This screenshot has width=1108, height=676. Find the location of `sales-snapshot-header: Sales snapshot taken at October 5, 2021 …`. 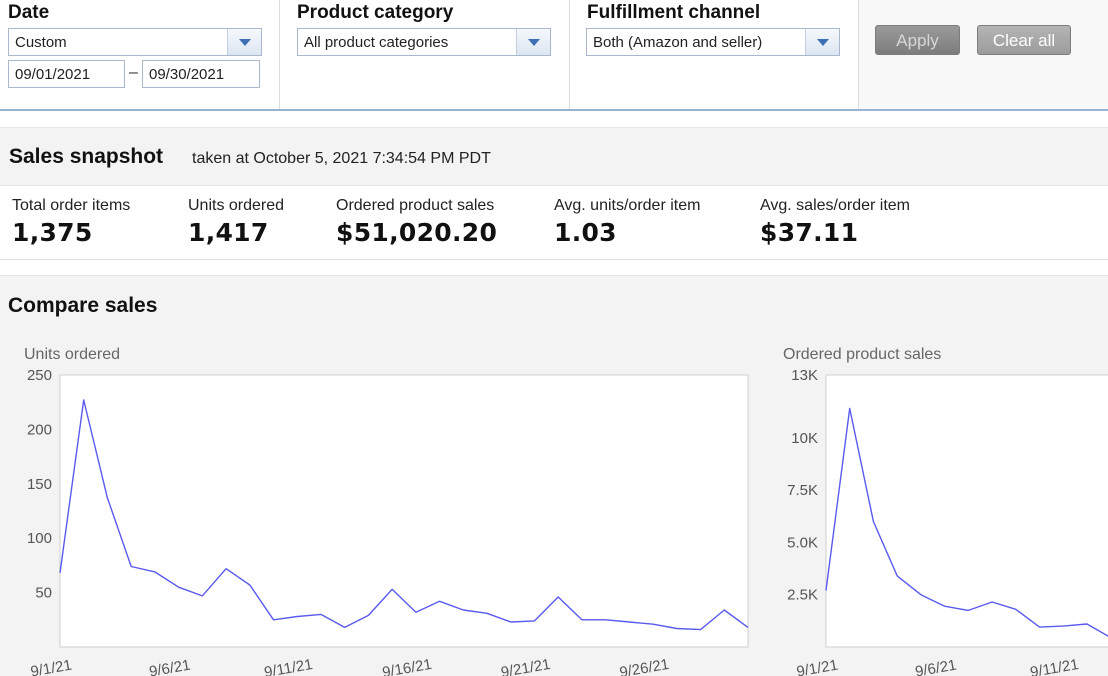

sales-snapshot-header: Sales snapshot taken at October 5, 2021 … is located at coordinates (554, 156).